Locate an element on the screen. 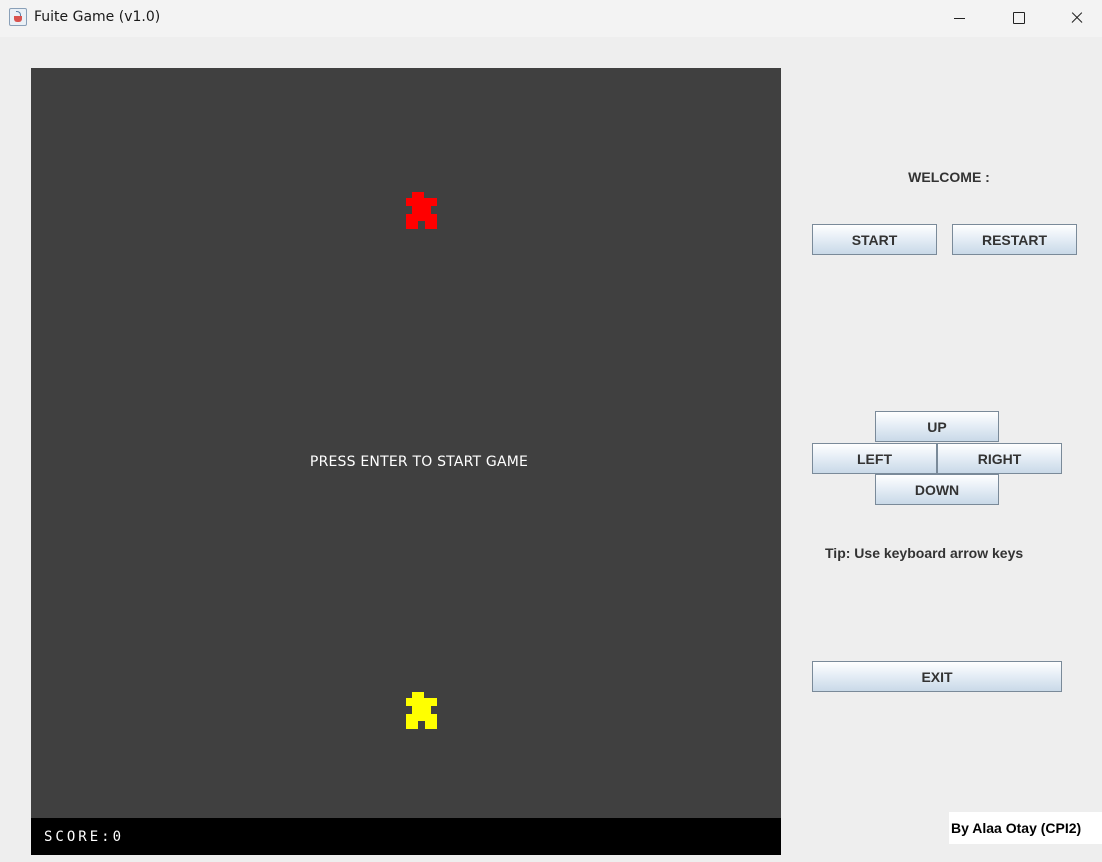 The width and height of the screenshot is (1102, 862). welcome-label: WELCOME : is located at coordinates (949, 177).